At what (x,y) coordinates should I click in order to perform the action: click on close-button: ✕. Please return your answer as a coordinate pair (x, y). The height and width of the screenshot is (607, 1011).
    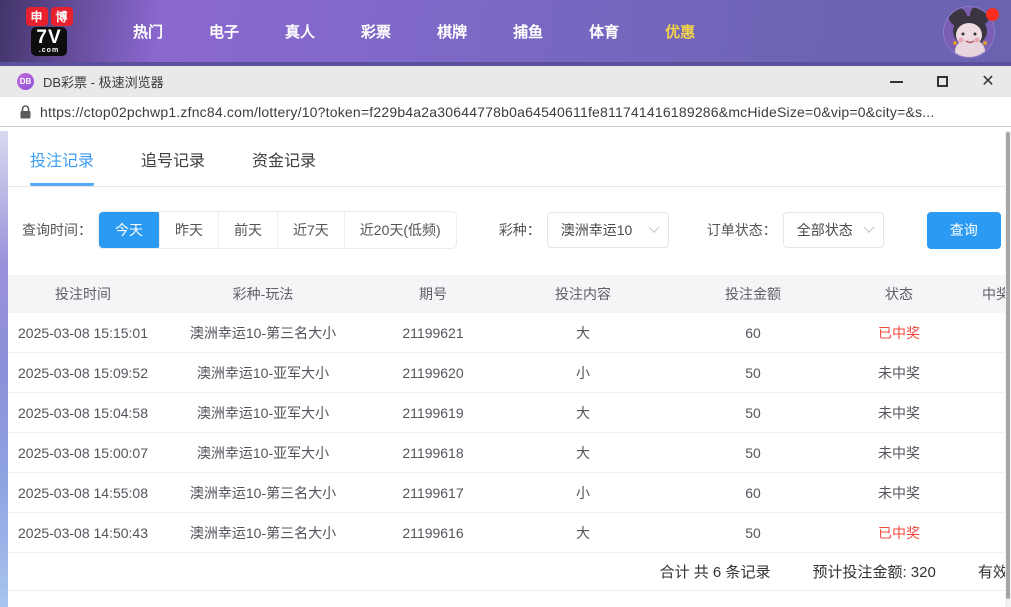
    Looking at the image, I should click on (988, 81).